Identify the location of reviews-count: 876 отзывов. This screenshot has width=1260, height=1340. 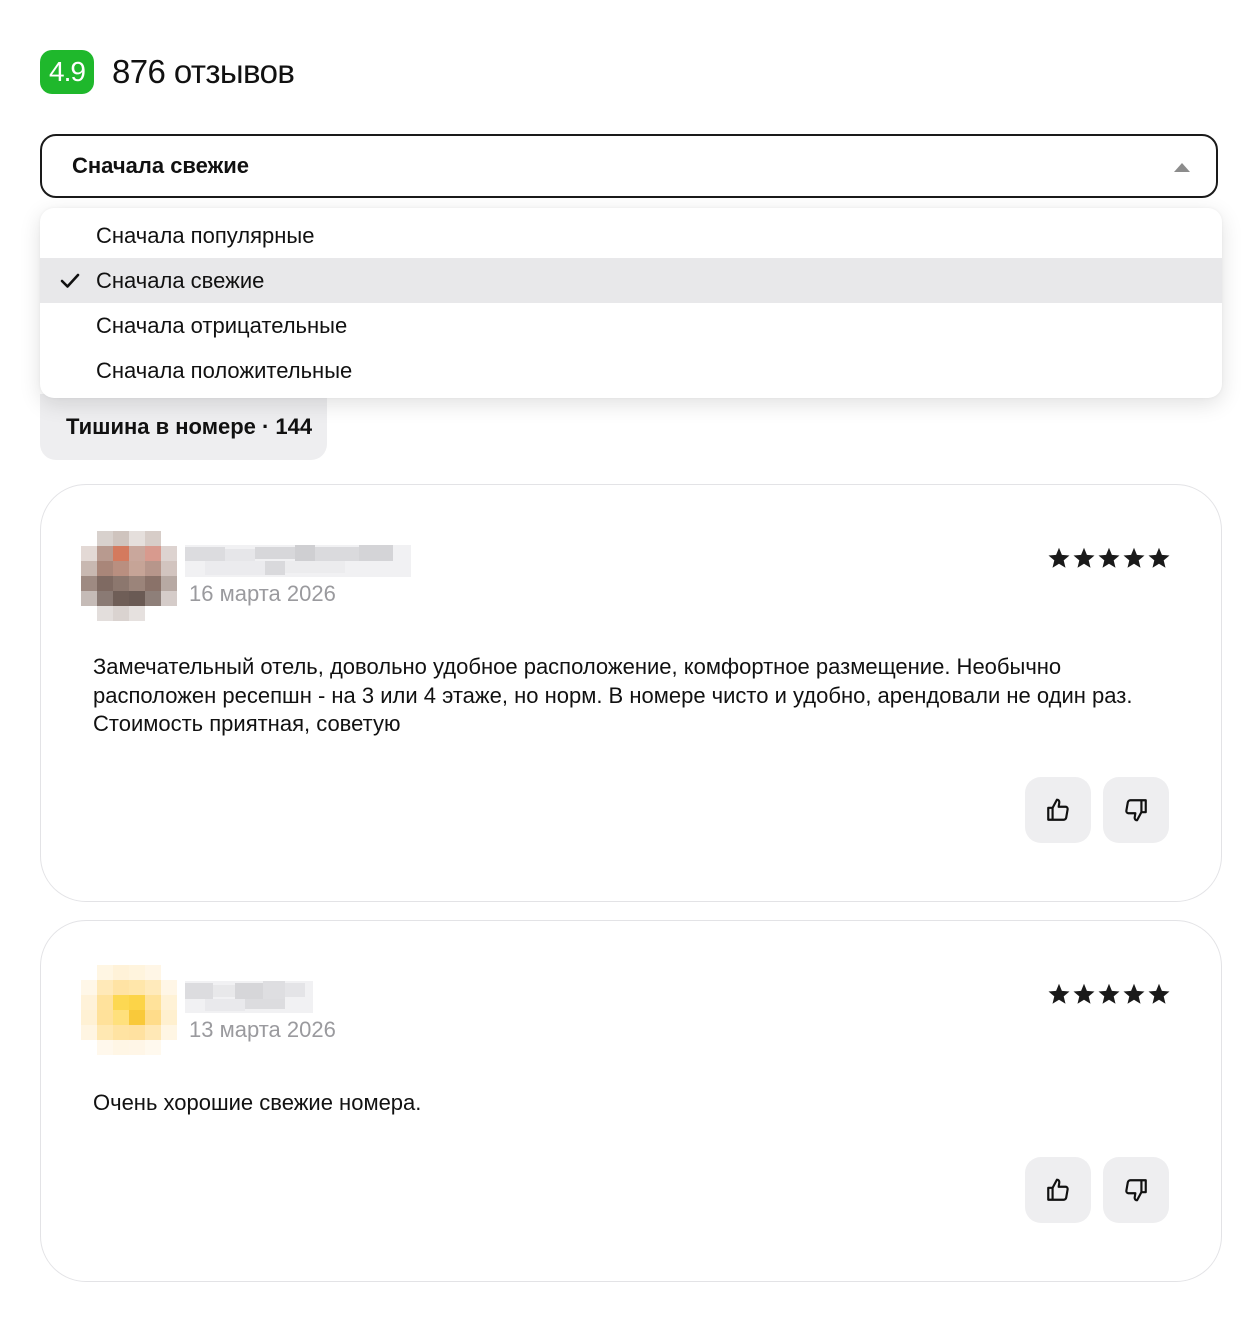
(203, 71).